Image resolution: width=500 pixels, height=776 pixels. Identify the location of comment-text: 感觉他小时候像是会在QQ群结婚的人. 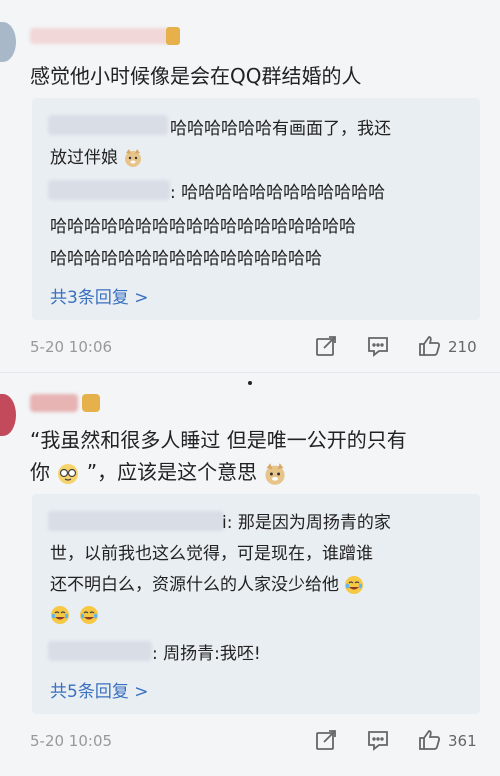
(196, 76).